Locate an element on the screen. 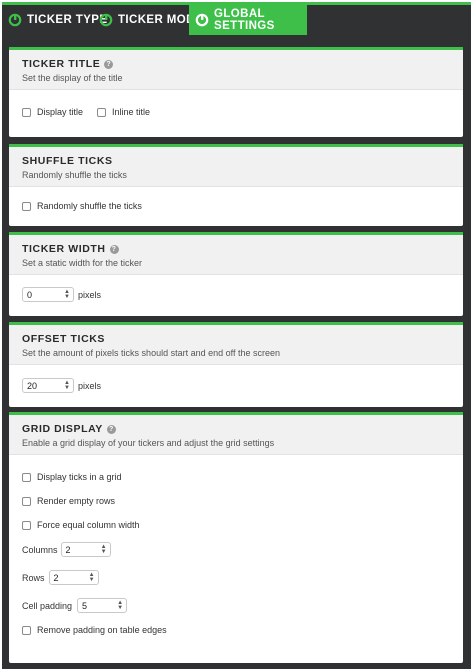  tab-global-settings: GLOBAL SETTINGS is located at coordinates (248, 20).